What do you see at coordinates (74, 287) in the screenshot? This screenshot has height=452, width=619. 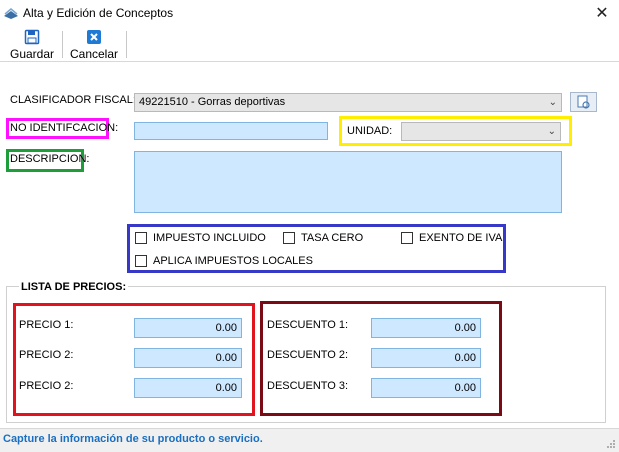 I see `price-list-title: LISTA DE PRECIOS:` at bounding box center [74, 287].